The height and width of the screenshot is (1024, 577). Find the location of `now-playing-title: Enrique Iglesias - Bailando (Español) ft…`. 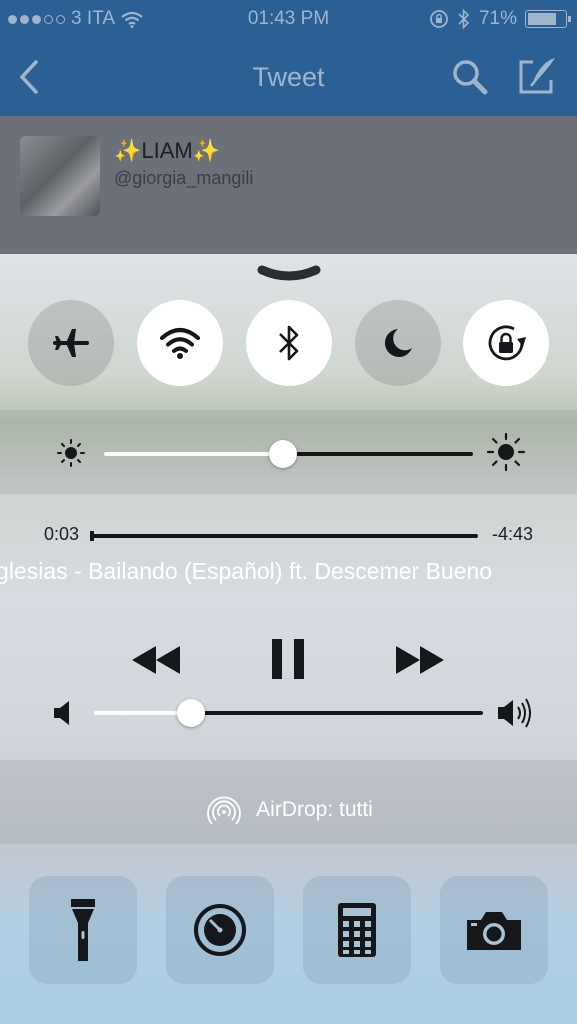

now-playing-title: Enrique Iglesias - Bailando (Español) ft… is located at coordinates (246, 571).